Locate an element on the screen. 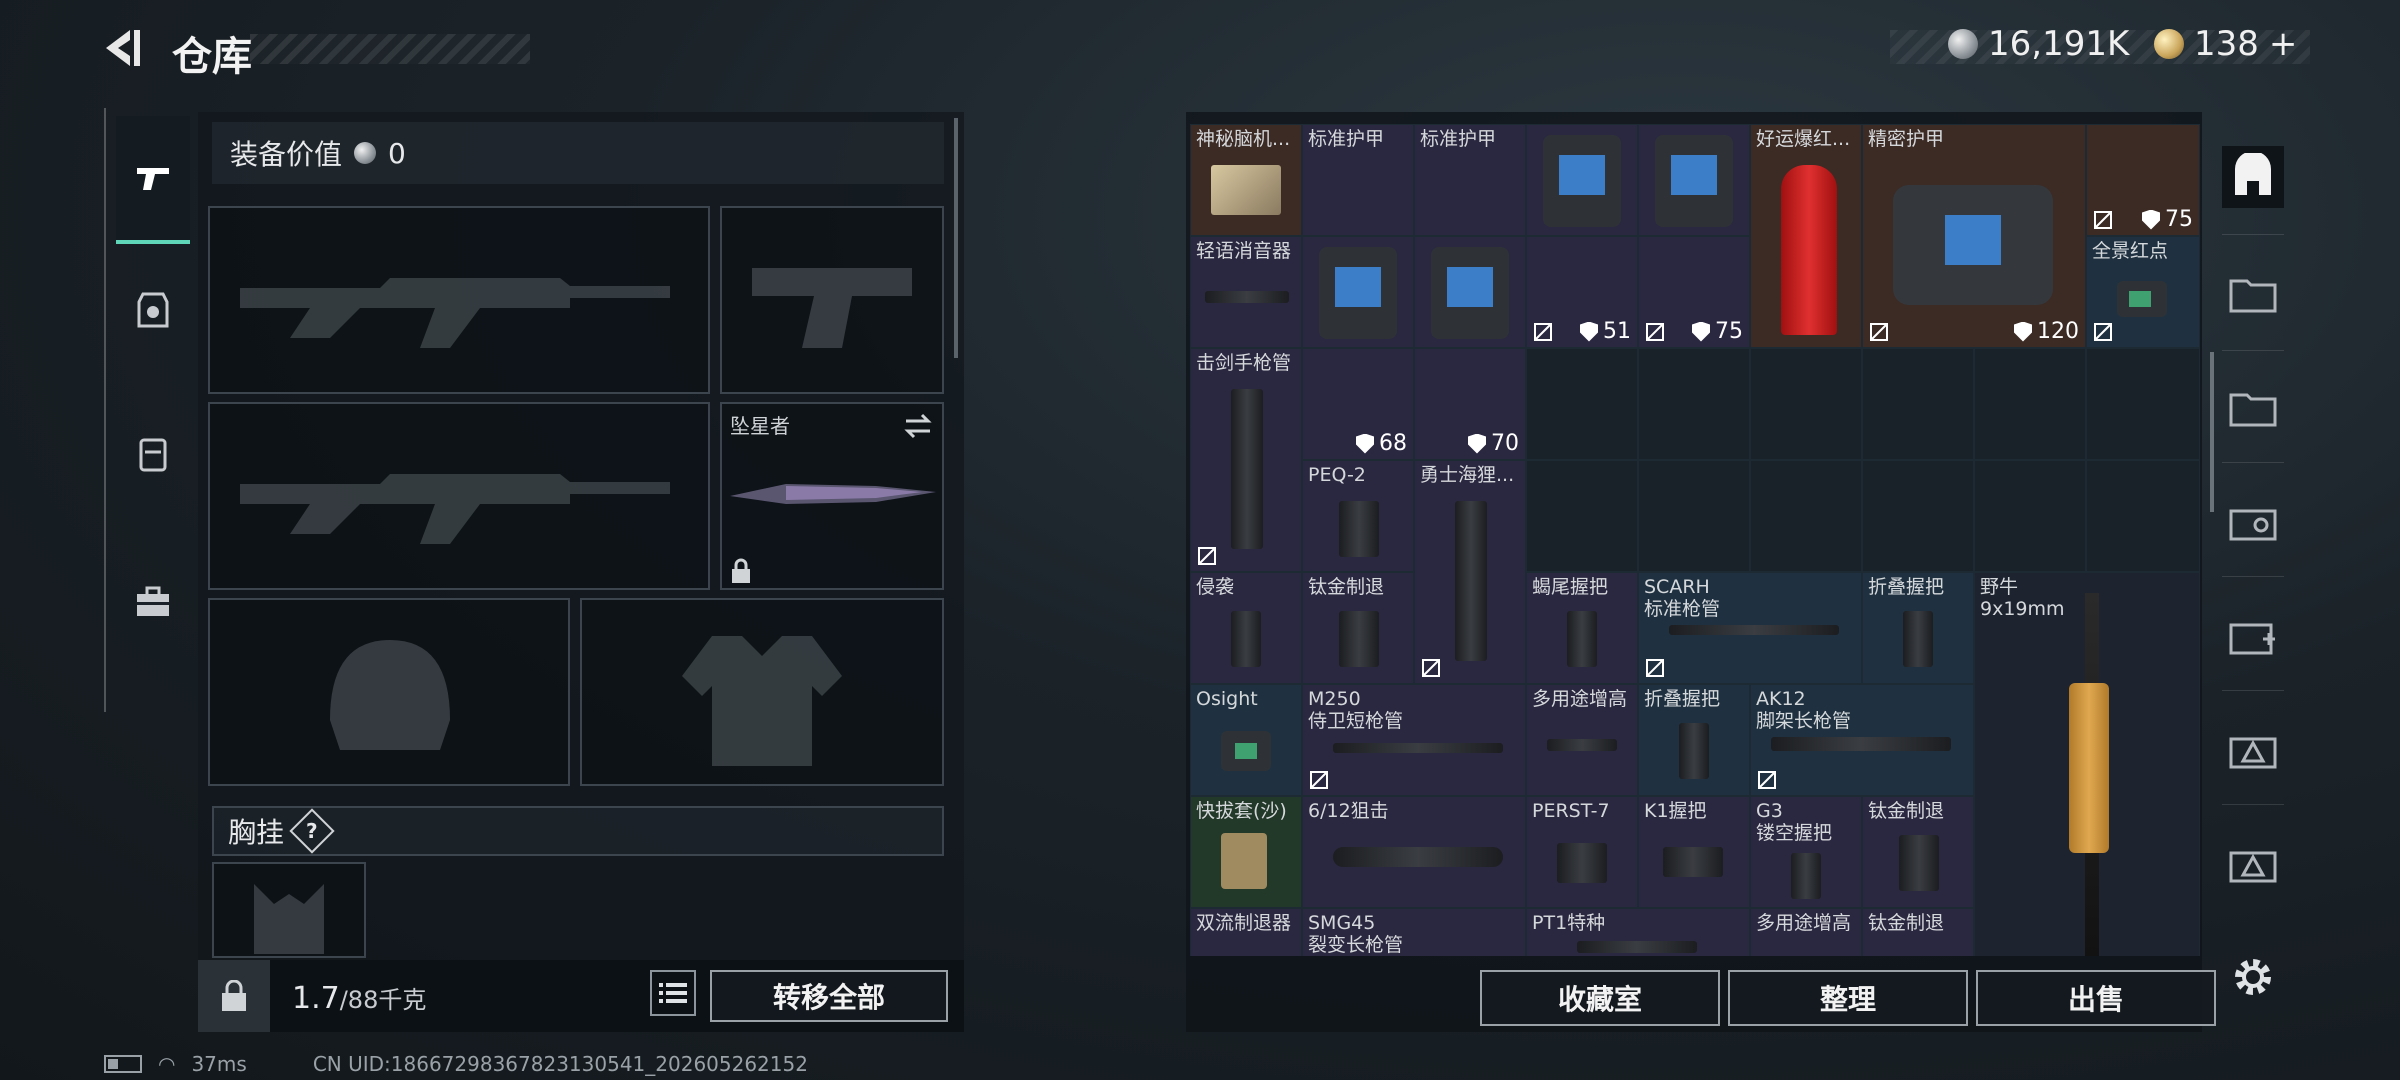 The image size is (2400, 1080). sell-button: 出售 is located at coordinates (2096, 998).